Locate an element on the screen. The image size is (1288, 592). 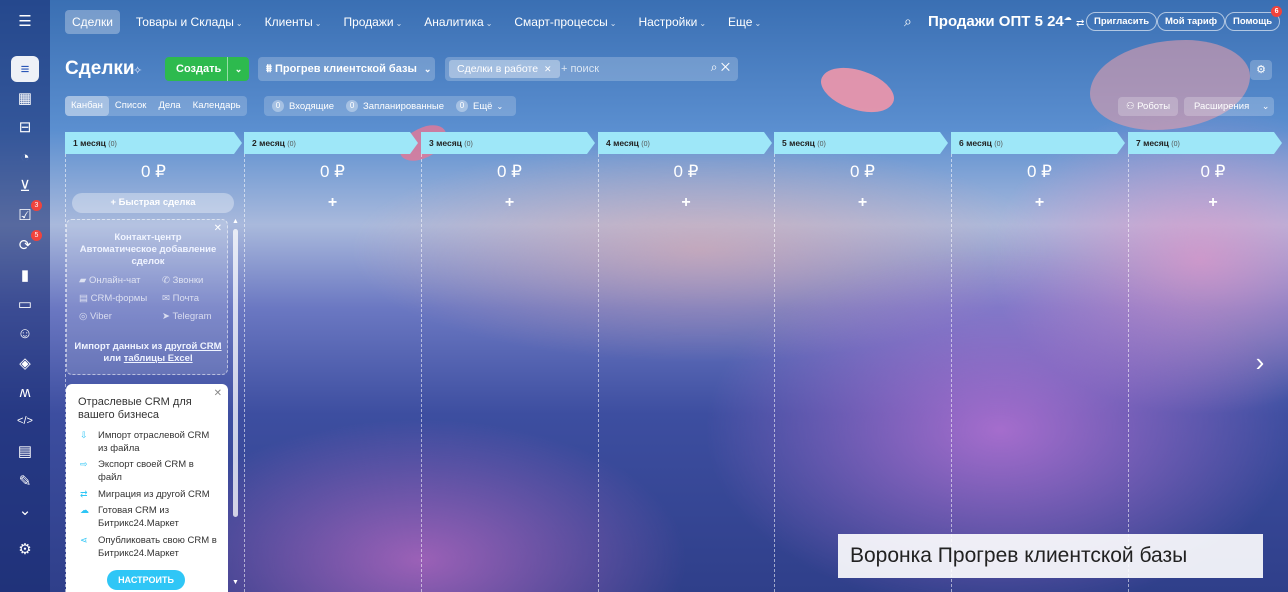
bot-icon: ☺ is located at coordinates (25, 333).